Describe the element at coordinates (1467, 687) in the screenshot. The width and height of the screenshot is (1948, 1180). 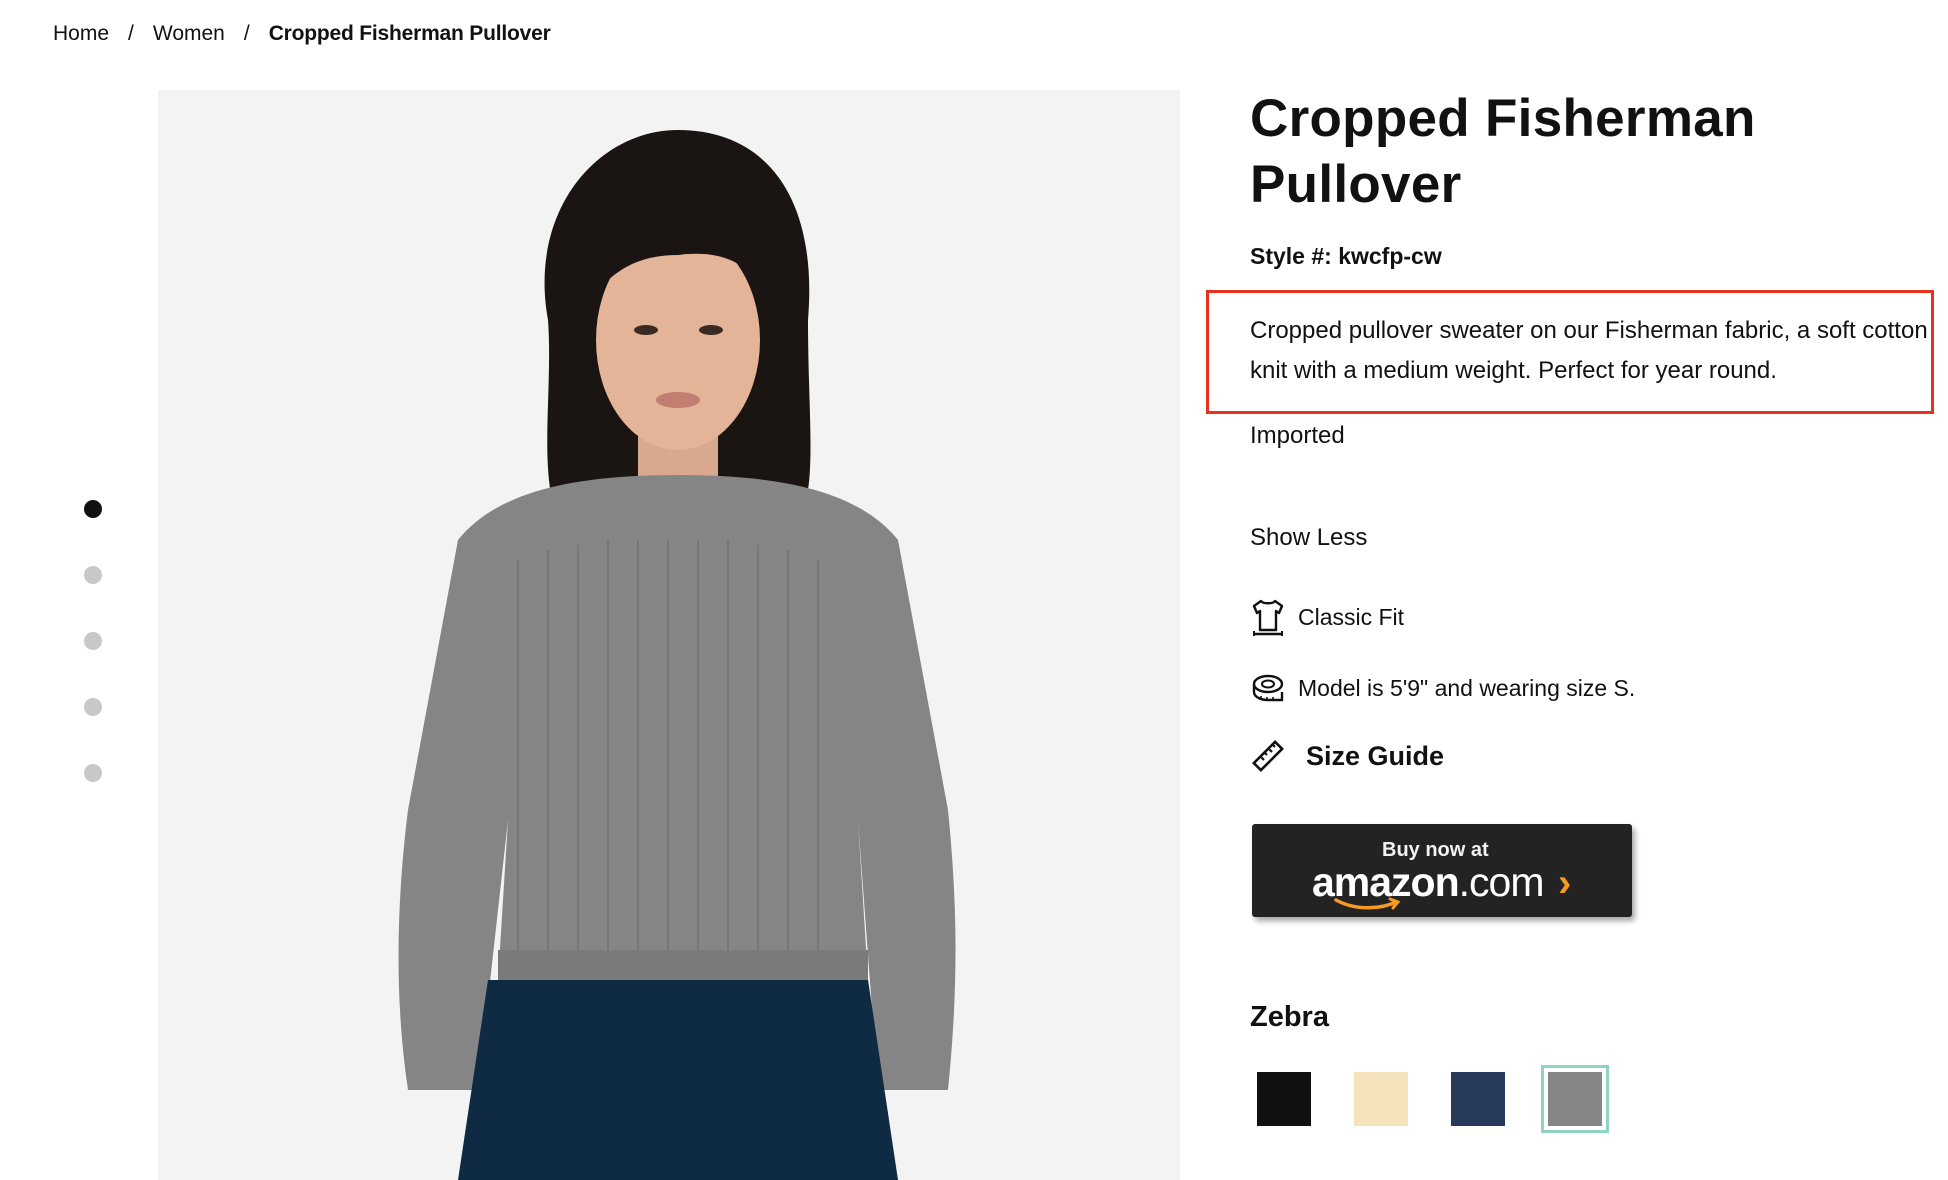
I see `model-info-text: Model is 5'9" and wearing size S.` at that location.